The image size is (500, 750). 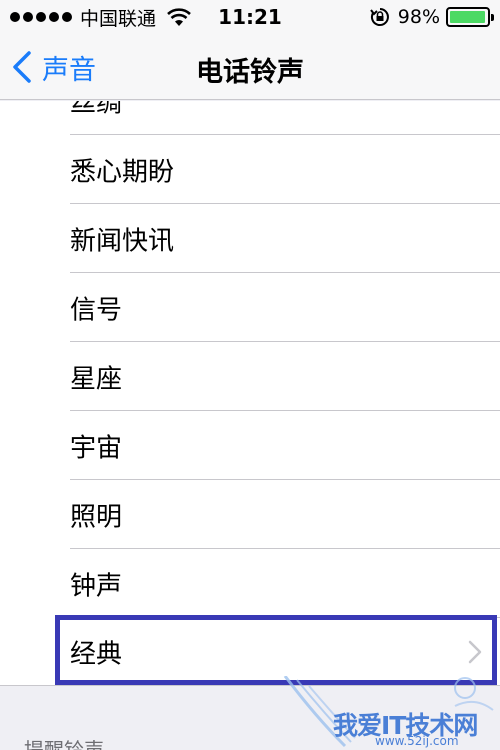 I want to click on ringtone-item: 钟声, so click(x=250, y=583).